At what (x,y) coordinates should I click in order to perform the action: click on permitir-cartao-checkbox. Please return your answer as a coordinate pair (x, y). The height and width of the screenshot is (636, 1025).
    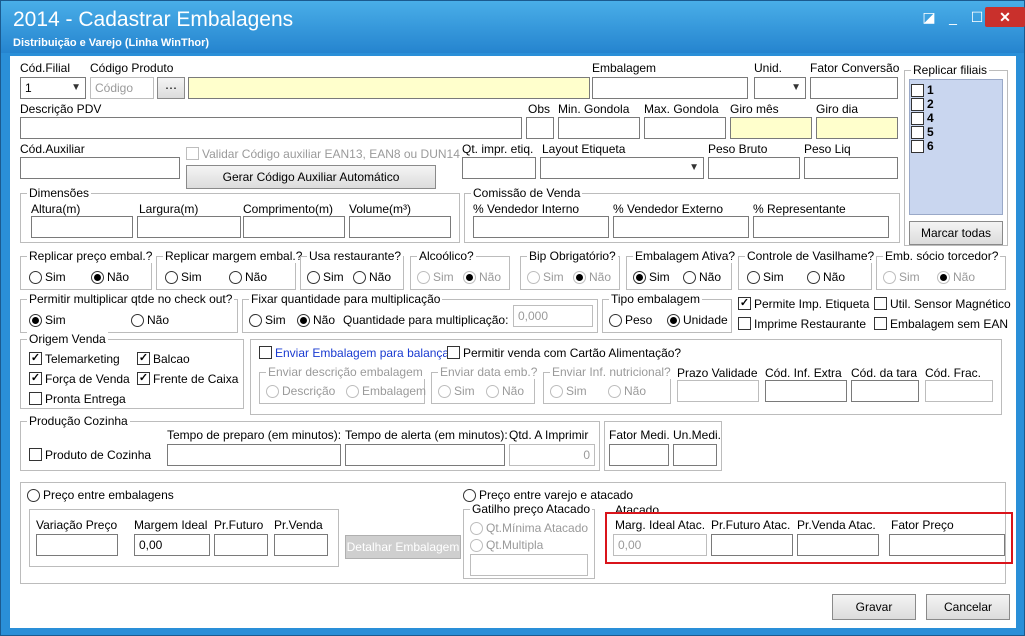
    Looking at the image, I should click on (453, 352).